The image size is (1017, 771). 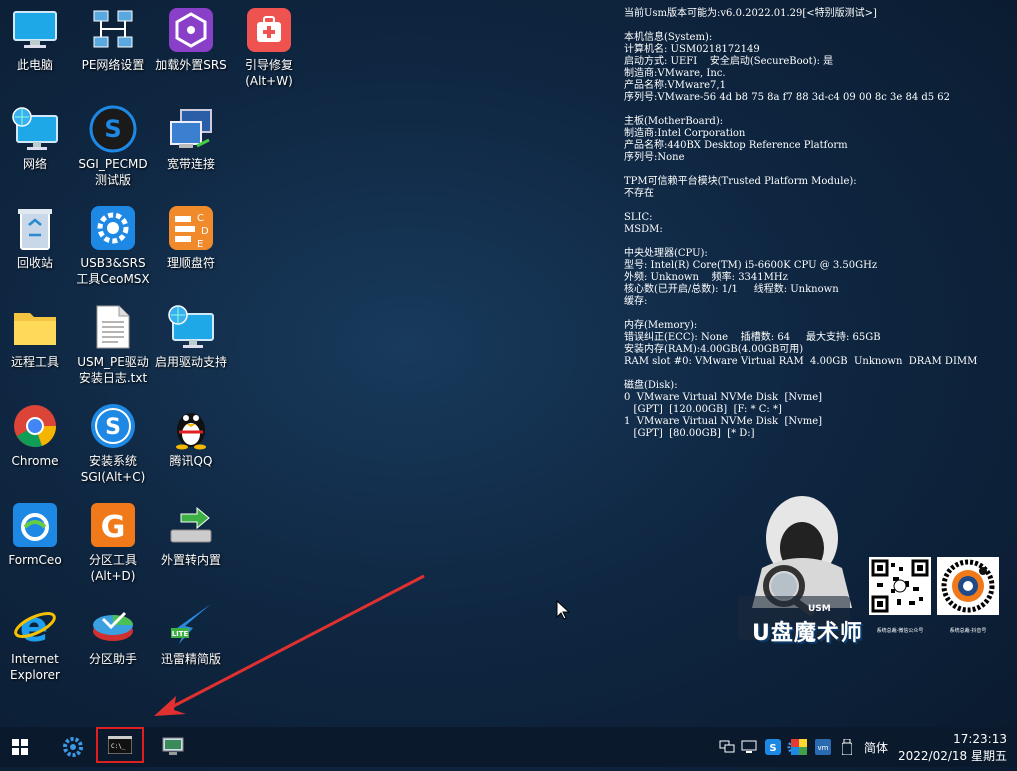 I want to click on sysinfo-line: 外频: Unknown 频率: 3341MHz, so click(x=706, y=277).